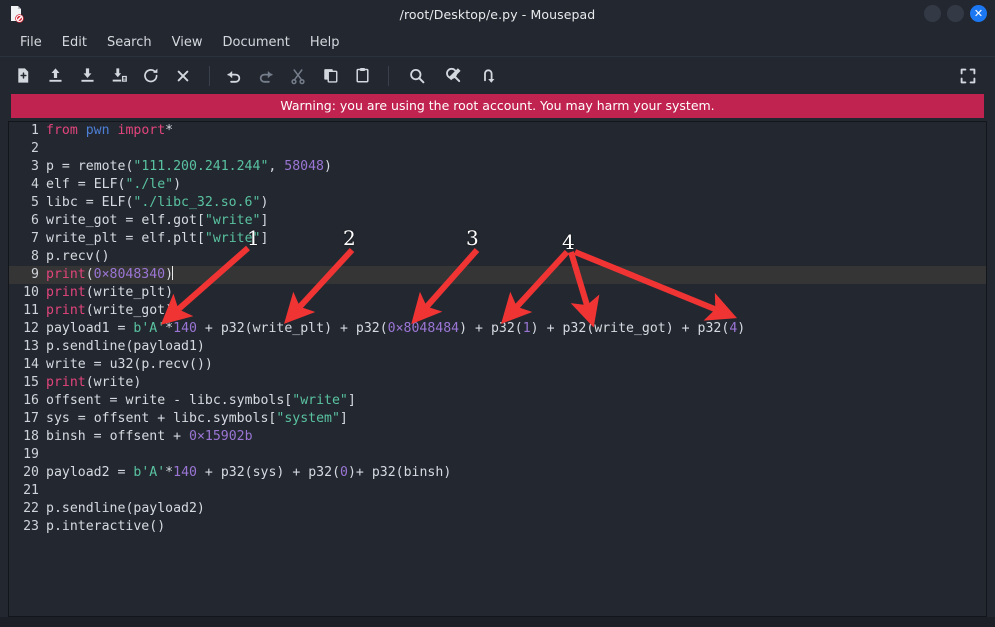 The image size is (995, 627). Describe the element at coordinates (129, 42) in the screenshot. I see `menu-search: Search` at that location.